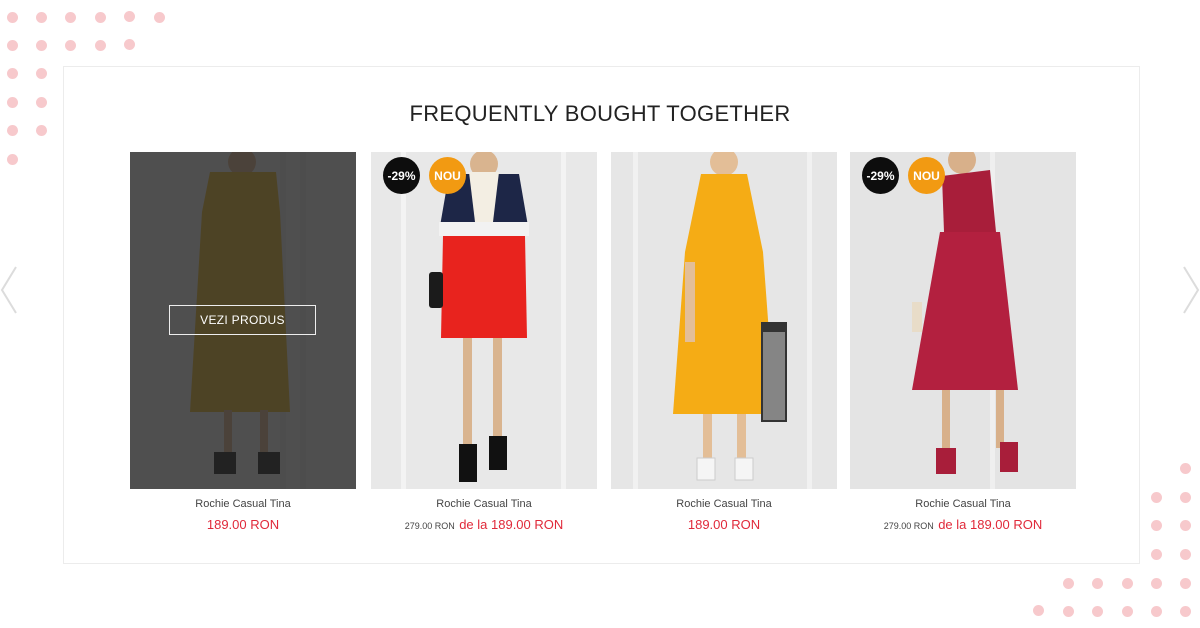 The height and width of the screenshot is (628, 1200). I want to click on product-card: Rochie Casual Tina 189.00 RON, so click(724, 343).